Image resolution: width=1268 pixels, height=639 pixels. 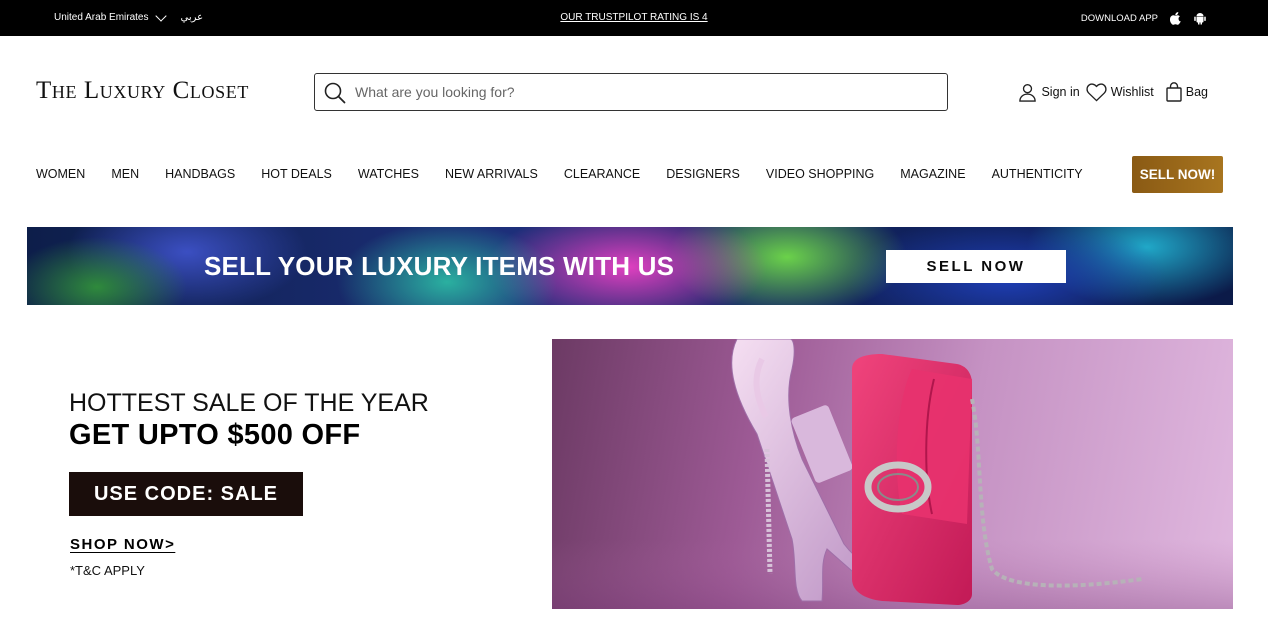 What do you see at coordinates (976, 266) in the screenshot?
I see `sell-banner-button: SELL NOW` at bounding box center [976, 266].